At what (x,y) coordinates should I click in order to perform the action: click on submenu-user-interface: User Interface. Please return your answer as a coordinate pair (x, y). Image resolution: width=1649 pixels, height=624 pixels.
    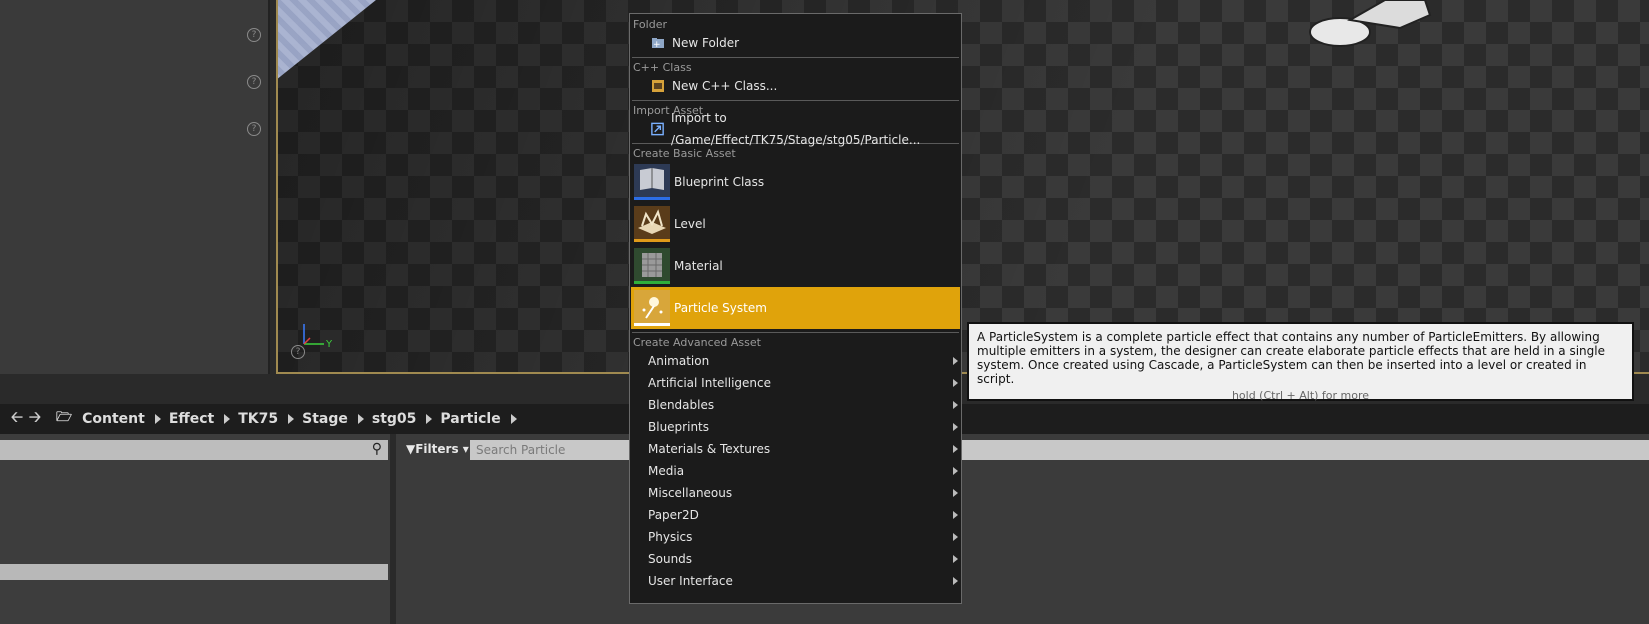
    Looking at the image, I should click on (795, 581).